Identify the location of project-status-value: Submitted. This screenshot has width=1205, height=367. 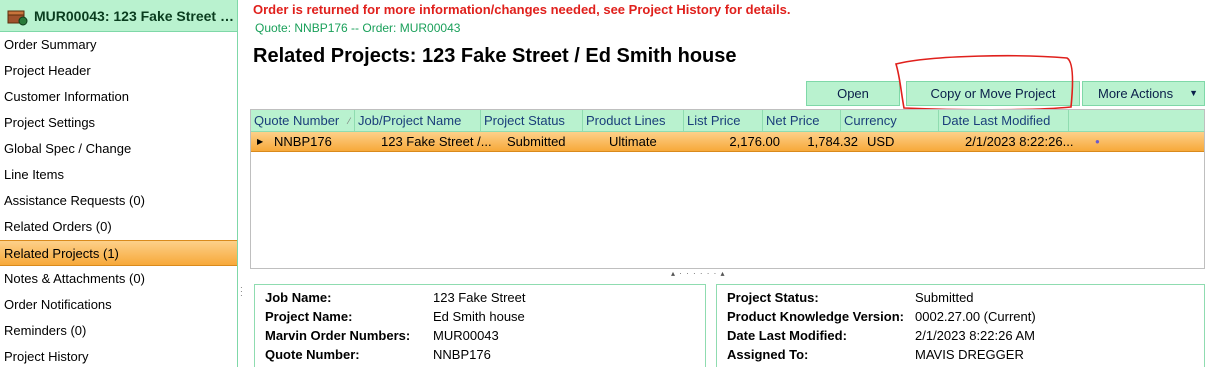
(944, 297).